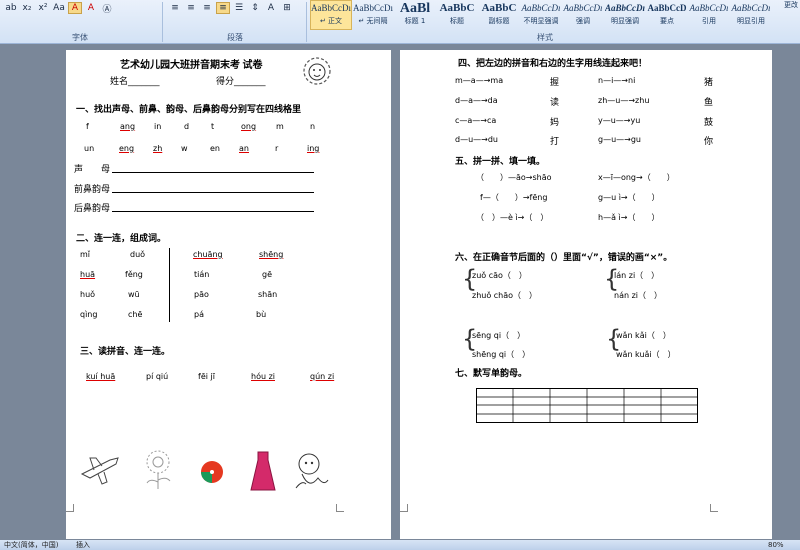  What do you see at coordinates (80, 37) in the screenshot?
I see `font-group-label: 字体` at bounding box center [80, 37].